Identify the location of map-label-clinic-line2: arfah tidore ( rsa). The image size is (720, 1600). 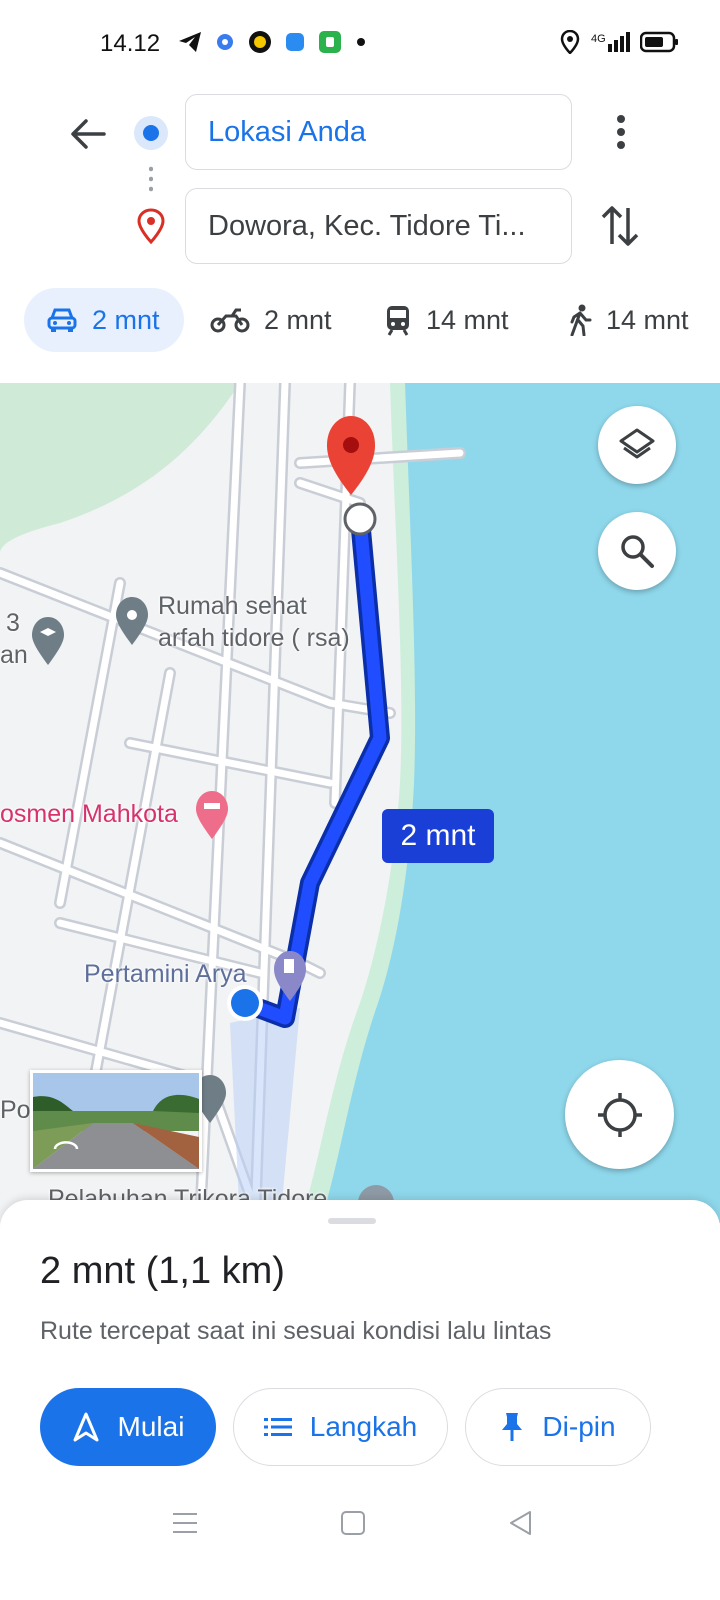
(254, 638).